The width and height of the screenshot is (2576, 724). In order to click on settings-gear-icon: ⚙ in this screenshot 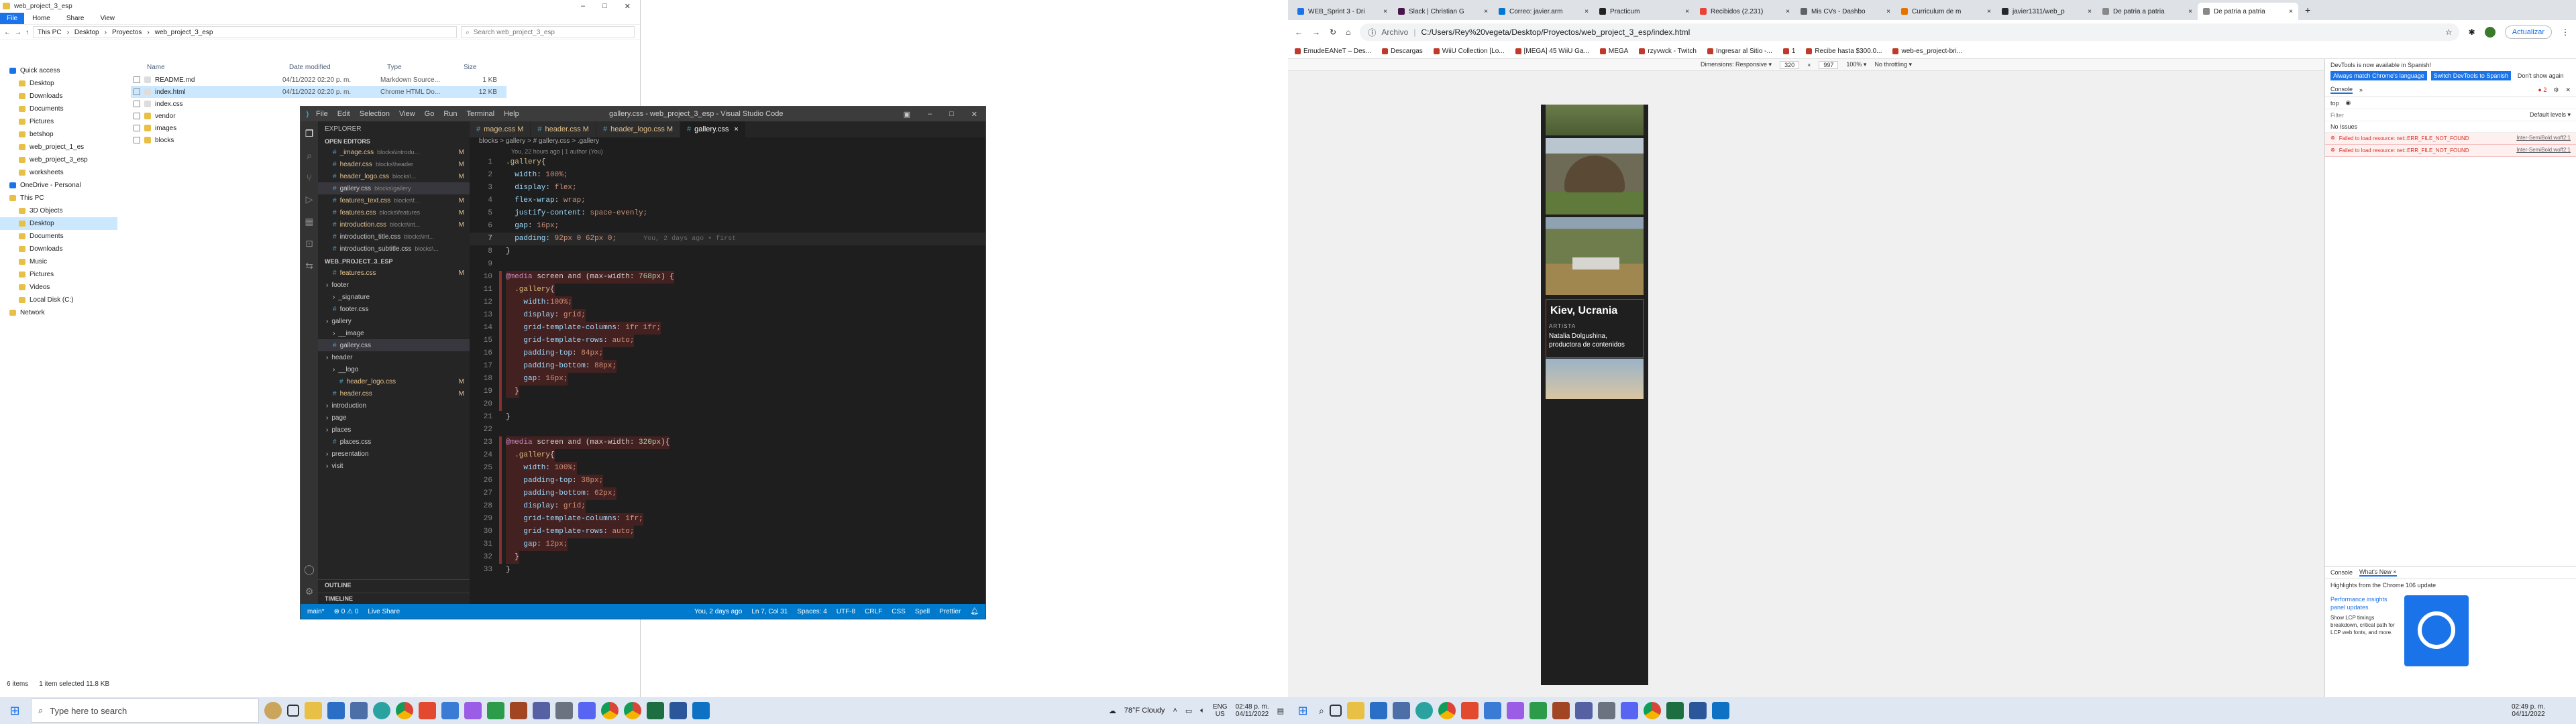, I will do `click(2556, 90)`.